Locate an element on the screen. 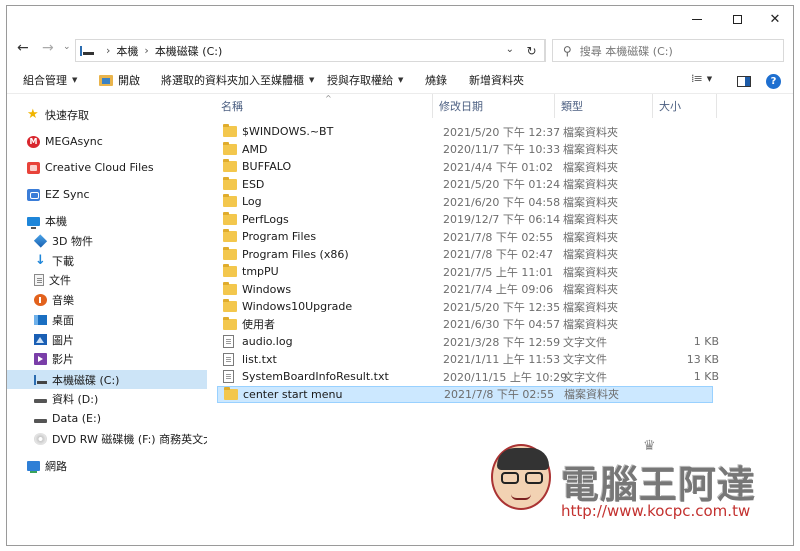 Image resolution: width=800 pixels, height=551 pixels. nav-item-music: 音樂 is located at coordinates (107, 299).